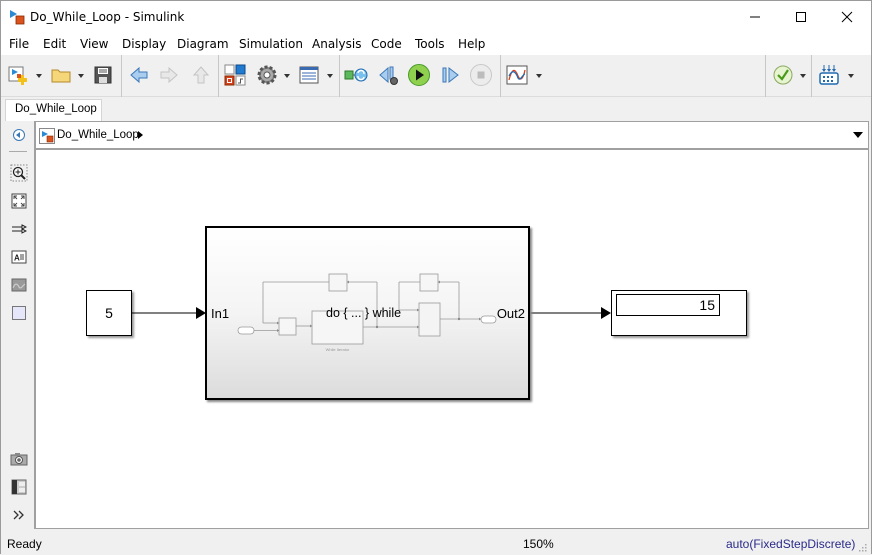 Image resolution: width=872 pixels, height=555 pixels. What do you see at coordinates (851, 76) in the screenshot?
I see `build-dropdown` at bounding box center [851, 76].